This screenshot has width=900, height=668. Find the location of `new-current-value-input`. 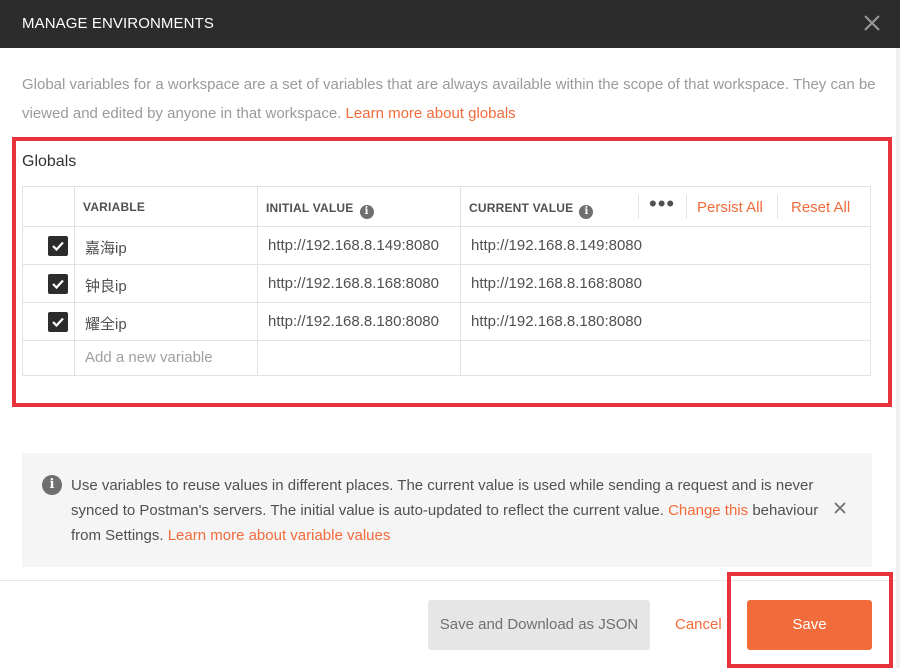

new-current-value-input is located at coordinates (666, 358).